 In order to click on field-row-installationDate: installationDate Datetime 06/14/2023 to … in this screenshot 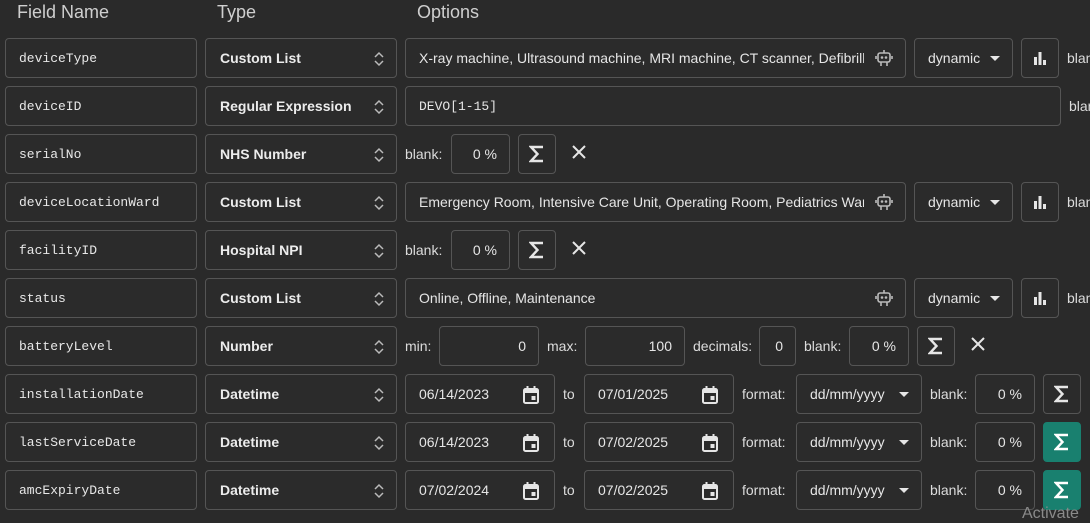, I will do `click(545, 394)`.